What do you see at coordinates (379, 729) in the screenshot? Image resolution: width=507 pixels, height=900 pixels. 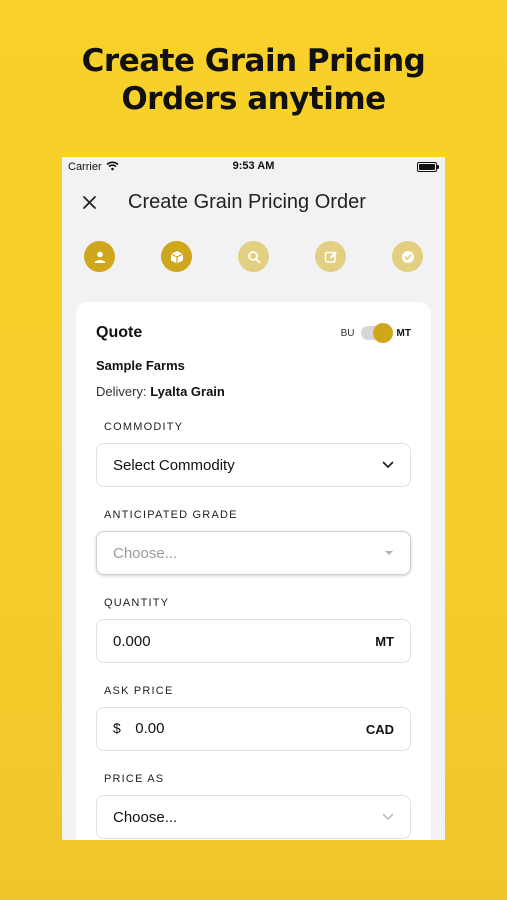 I see `currency-code: CAD` at bounding box center [379, 729].